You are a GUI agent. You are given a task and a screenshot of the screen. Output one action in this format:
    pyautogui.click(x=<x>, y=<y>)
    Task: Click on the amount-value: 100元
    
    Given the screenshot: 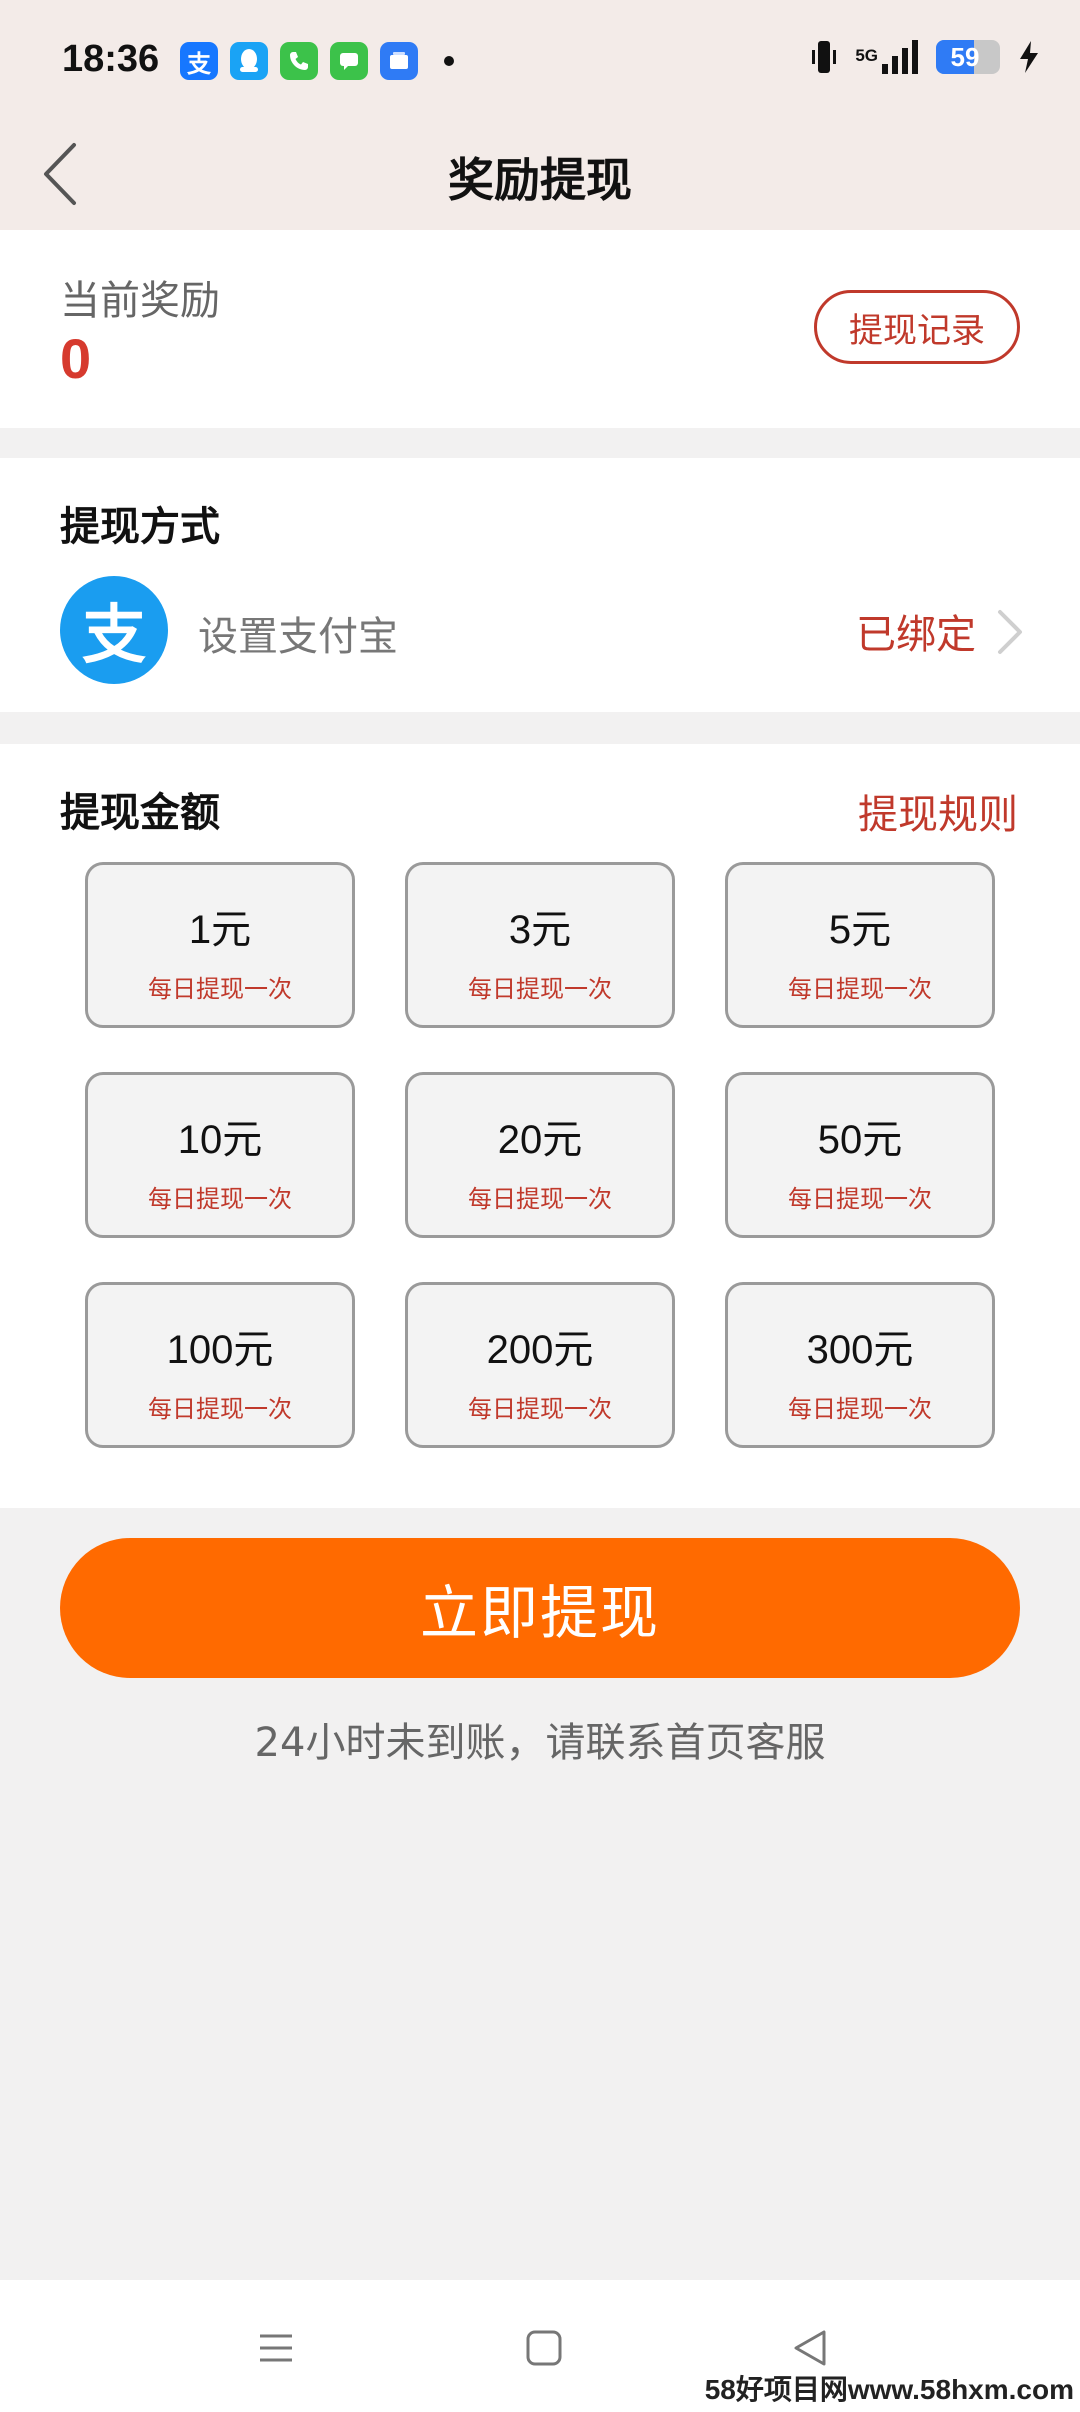 What is the action you would take?
    pyautogui.click(x=220, y=1350)
    